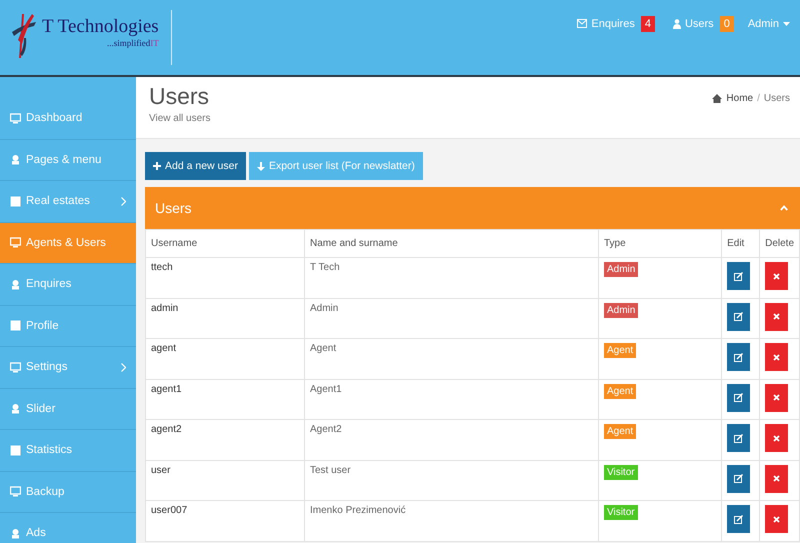  I want to click on column-header: Username, so click(225, 244).